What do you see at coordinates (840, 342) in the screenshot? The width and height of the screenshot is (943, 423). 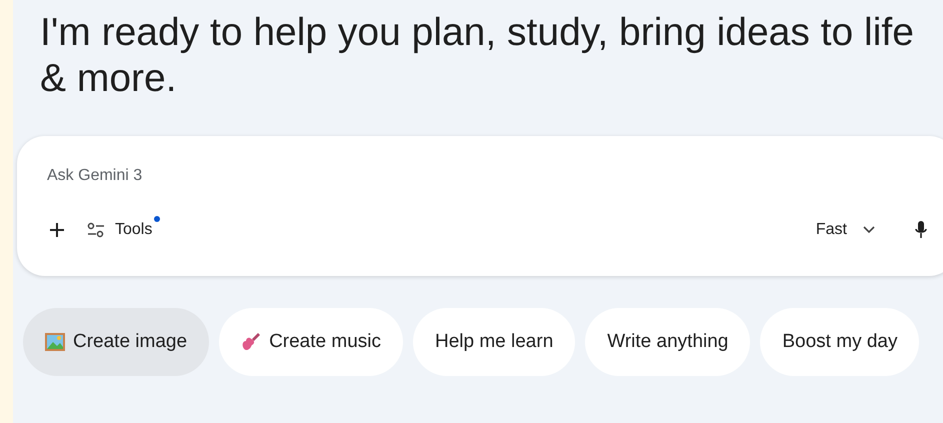 I see `suggestion-chip: Boost my day` at bounding box center [840, 342].